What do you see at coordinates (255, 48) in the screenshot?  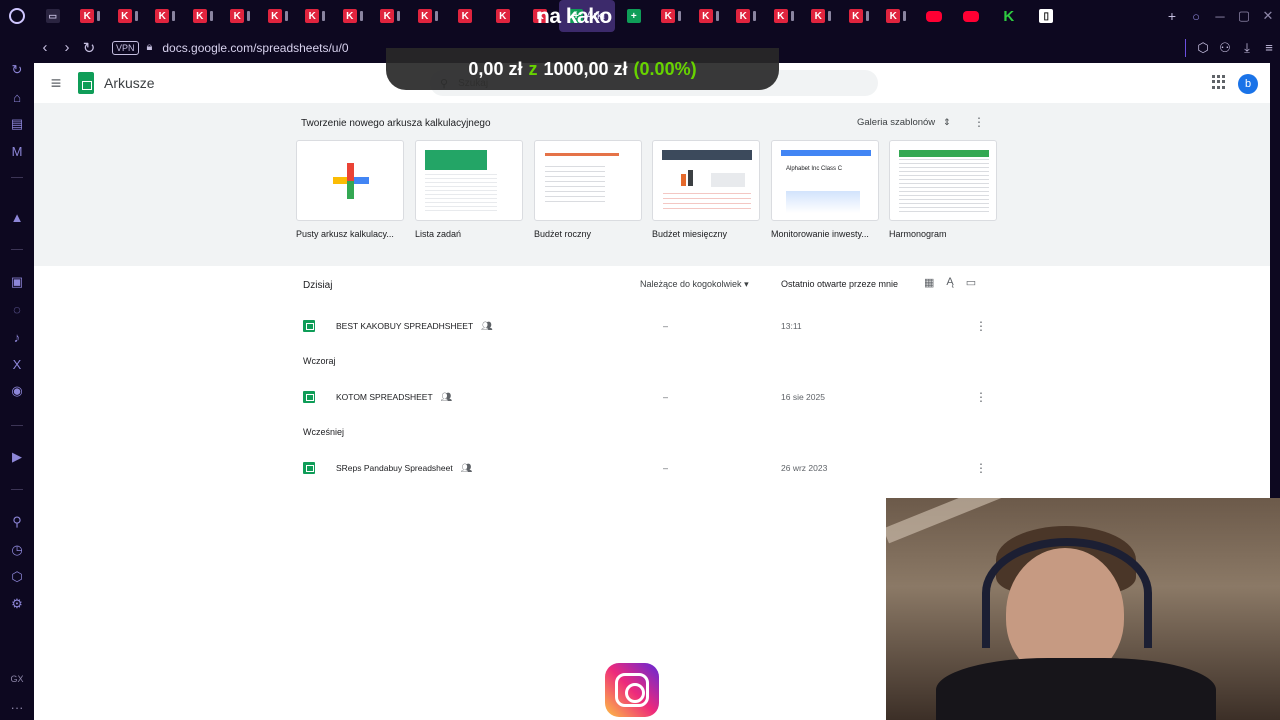 I see `url-field: docs.google.com/spreadsheets/u/0` at bounding box center [255, 48].